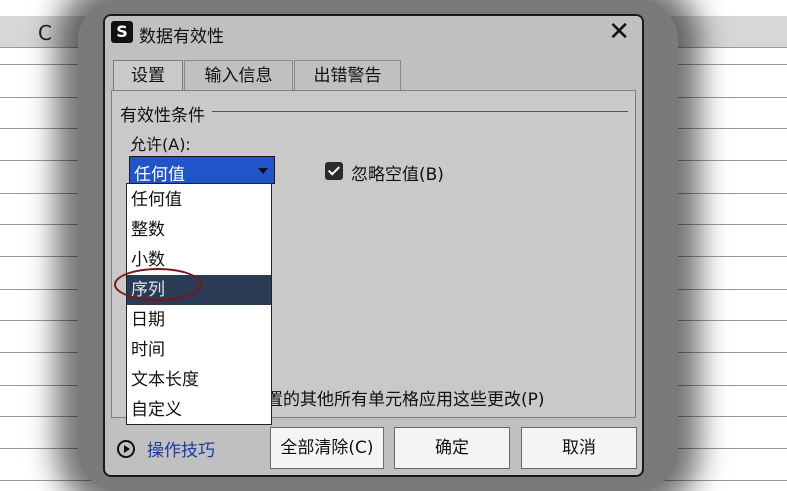  What do you see at coordinates (420, 111) in the screenshot?
I see `group-divider` at bounding box center [420, 111].